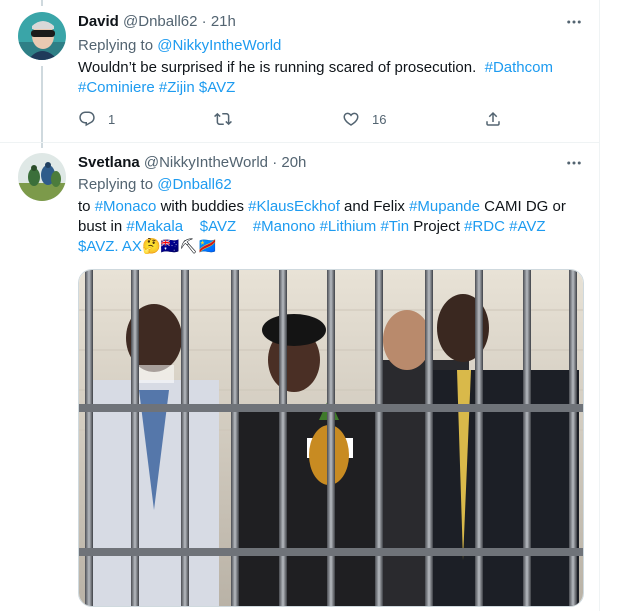 The width and height of the screenshot is (617, 611). Describe the element at coordinates (42, 107) in the screenshot. I see `thread-line` at that location.